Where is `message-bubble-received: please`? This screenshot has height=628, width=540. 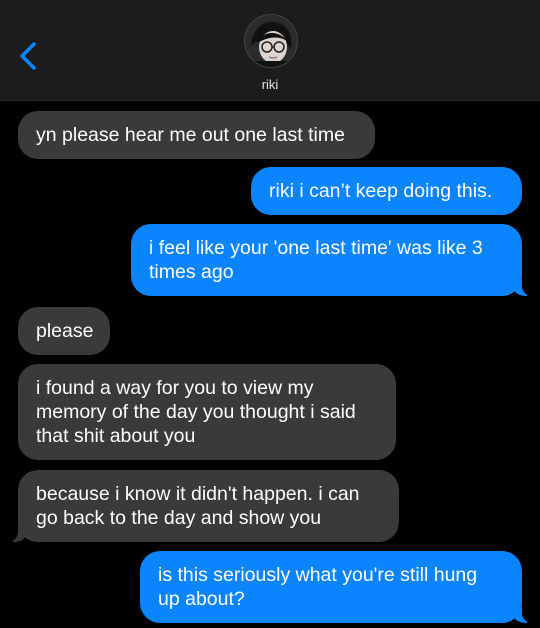
message-bubble-received: please is located at coordinates (64, 331).